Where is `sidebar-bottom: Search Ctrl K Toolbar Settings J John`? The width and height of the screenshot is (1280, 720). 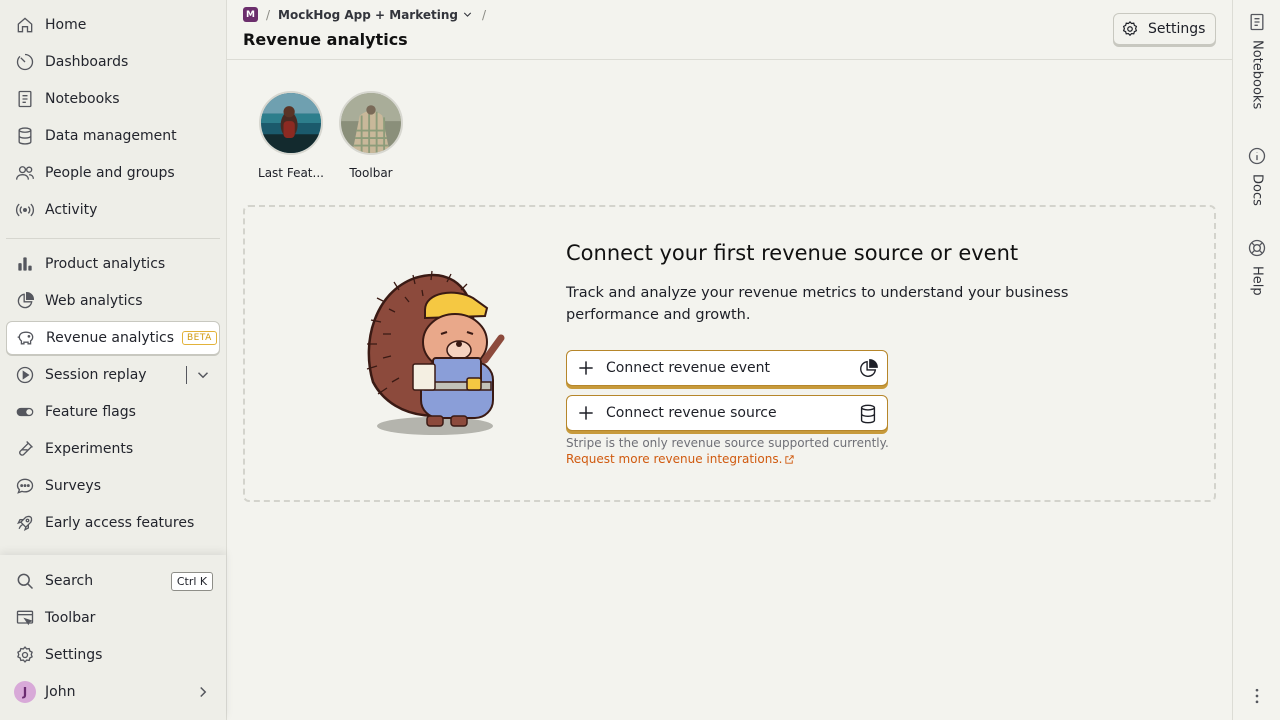 sidebar-bottom: Search Ctrl K Toolbar Settings J John is located at coordinates (113, 637).